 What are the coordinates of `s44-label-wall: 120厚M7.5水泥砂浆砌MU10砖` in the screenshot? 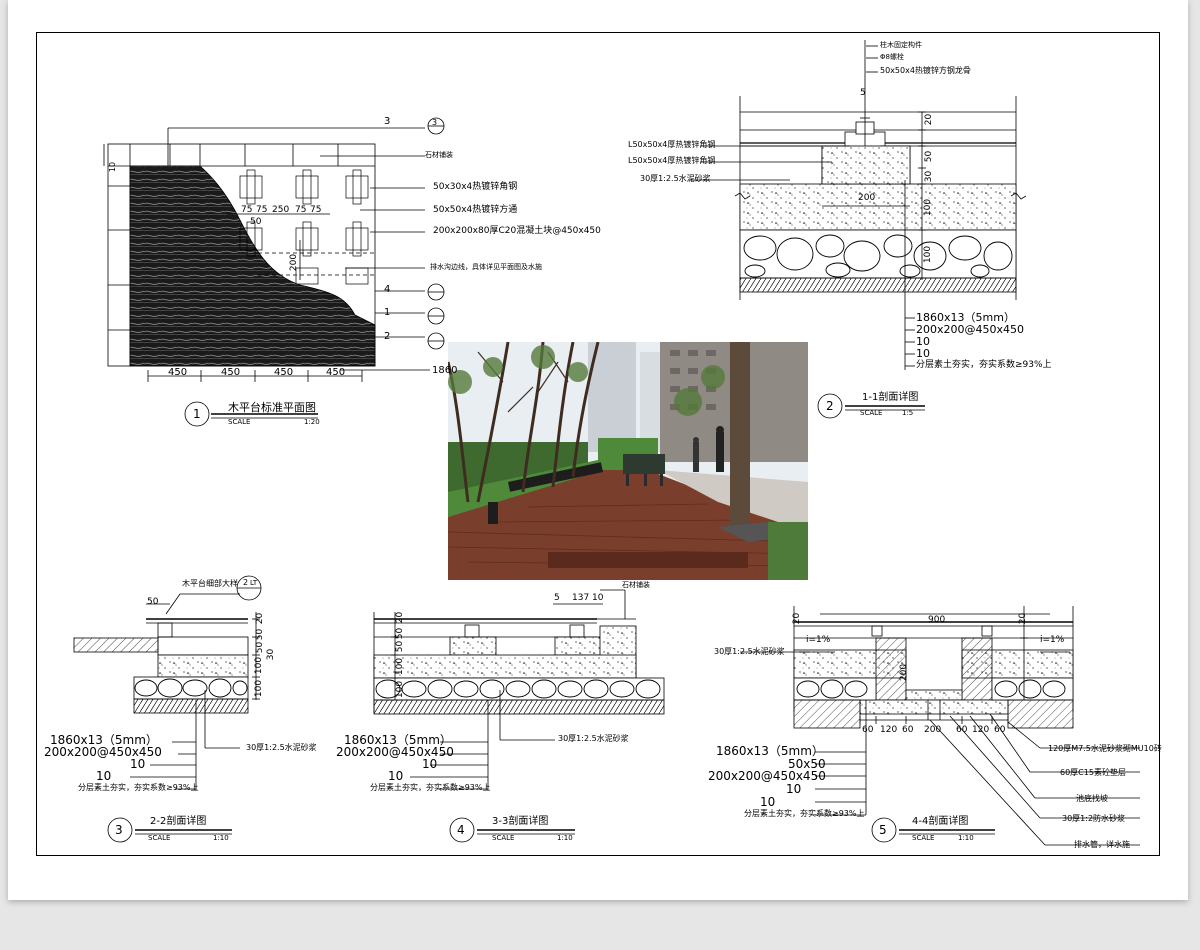 It's located at (1105, 748).